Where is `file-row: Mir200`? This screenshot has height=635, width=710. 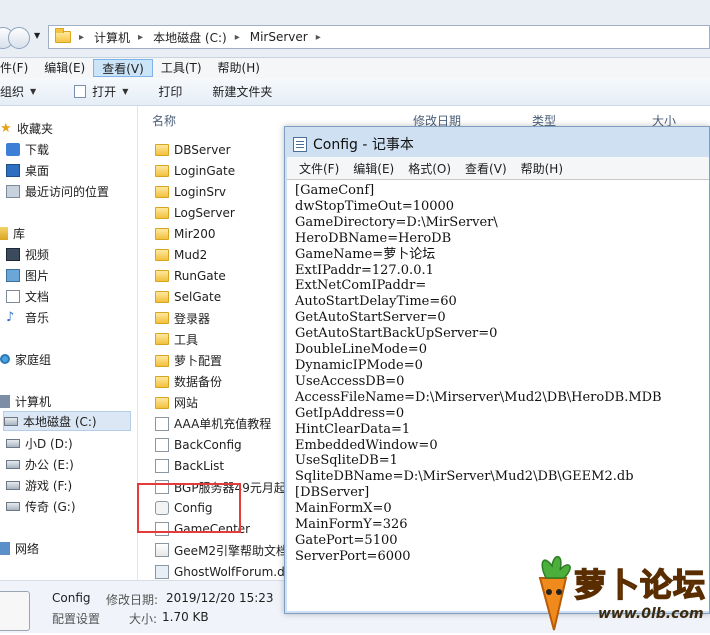 file-row: Mir200 is located at coordinates (185, 233).